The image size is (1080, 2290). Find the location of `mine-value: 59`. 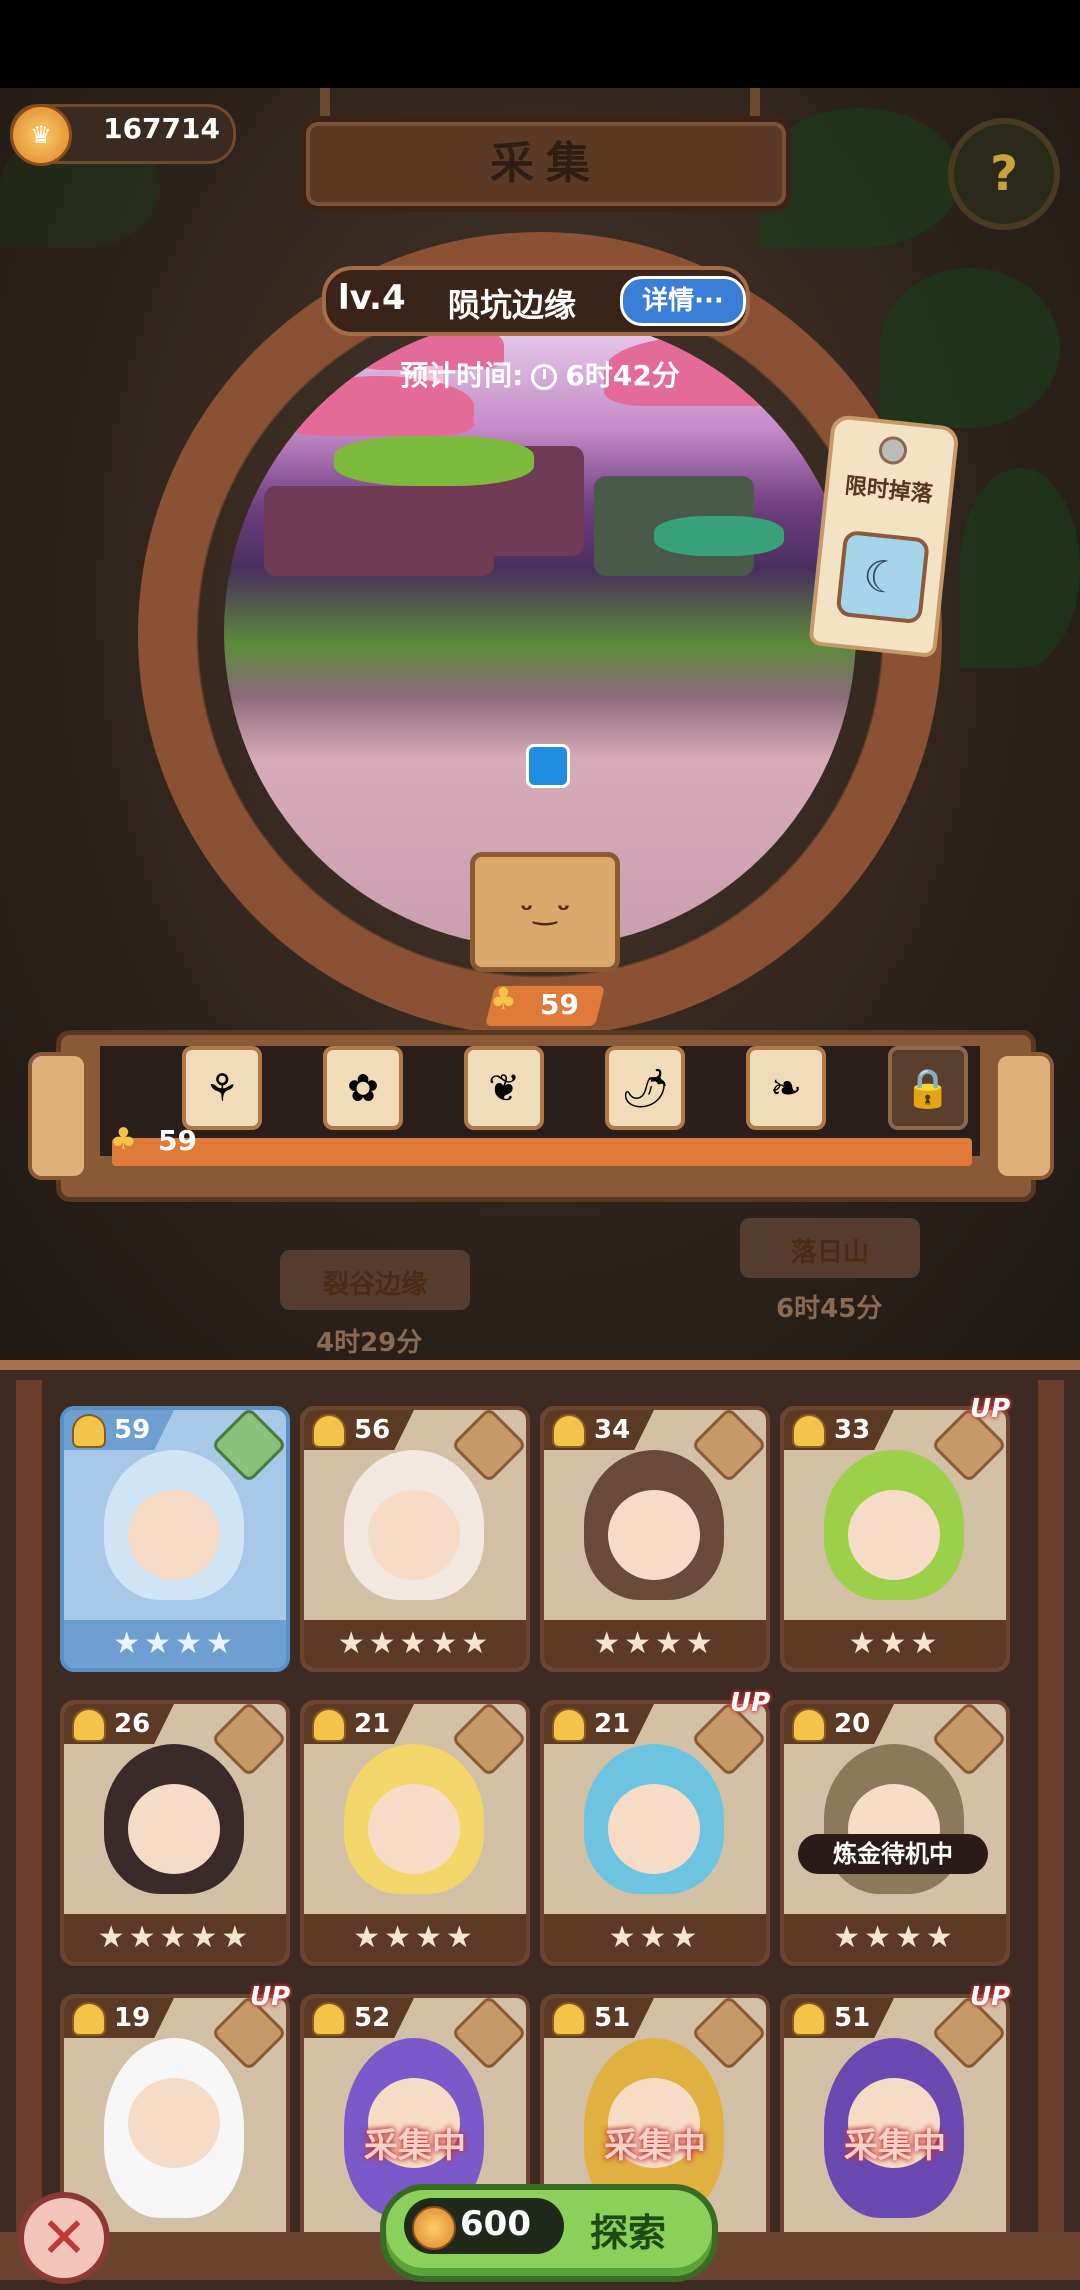

mine-value: 59 is located at coordinates (559, 1004).